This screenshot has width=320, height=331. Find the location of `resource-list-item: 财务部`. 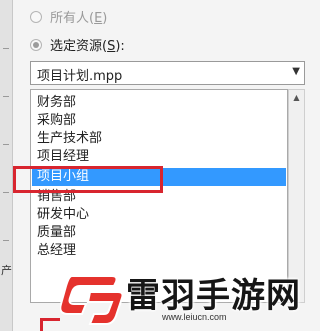

resource-list-item: 财务部 is located at coordinates (159, 102).